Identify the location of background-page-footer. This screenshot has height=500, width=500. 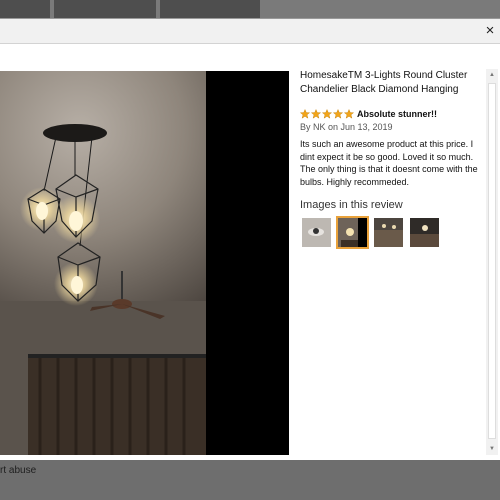
(250, 480).